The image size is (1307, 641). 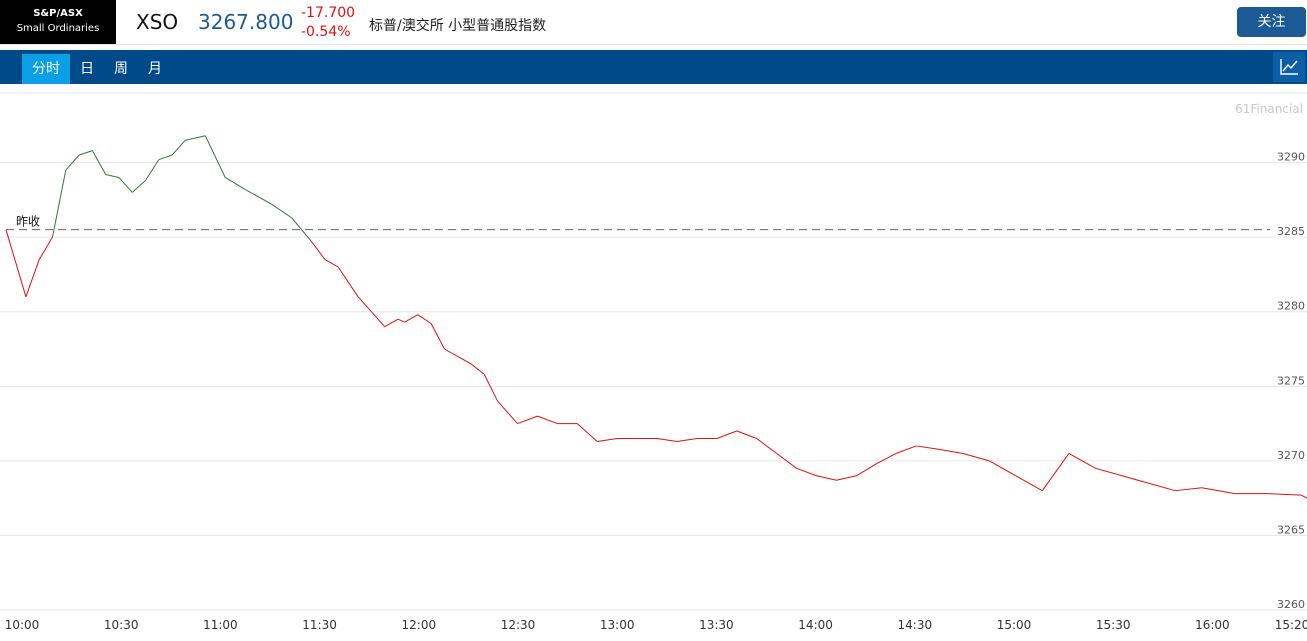 I want to click on y-tick-label: 3270, so click(x=1291, y=455).